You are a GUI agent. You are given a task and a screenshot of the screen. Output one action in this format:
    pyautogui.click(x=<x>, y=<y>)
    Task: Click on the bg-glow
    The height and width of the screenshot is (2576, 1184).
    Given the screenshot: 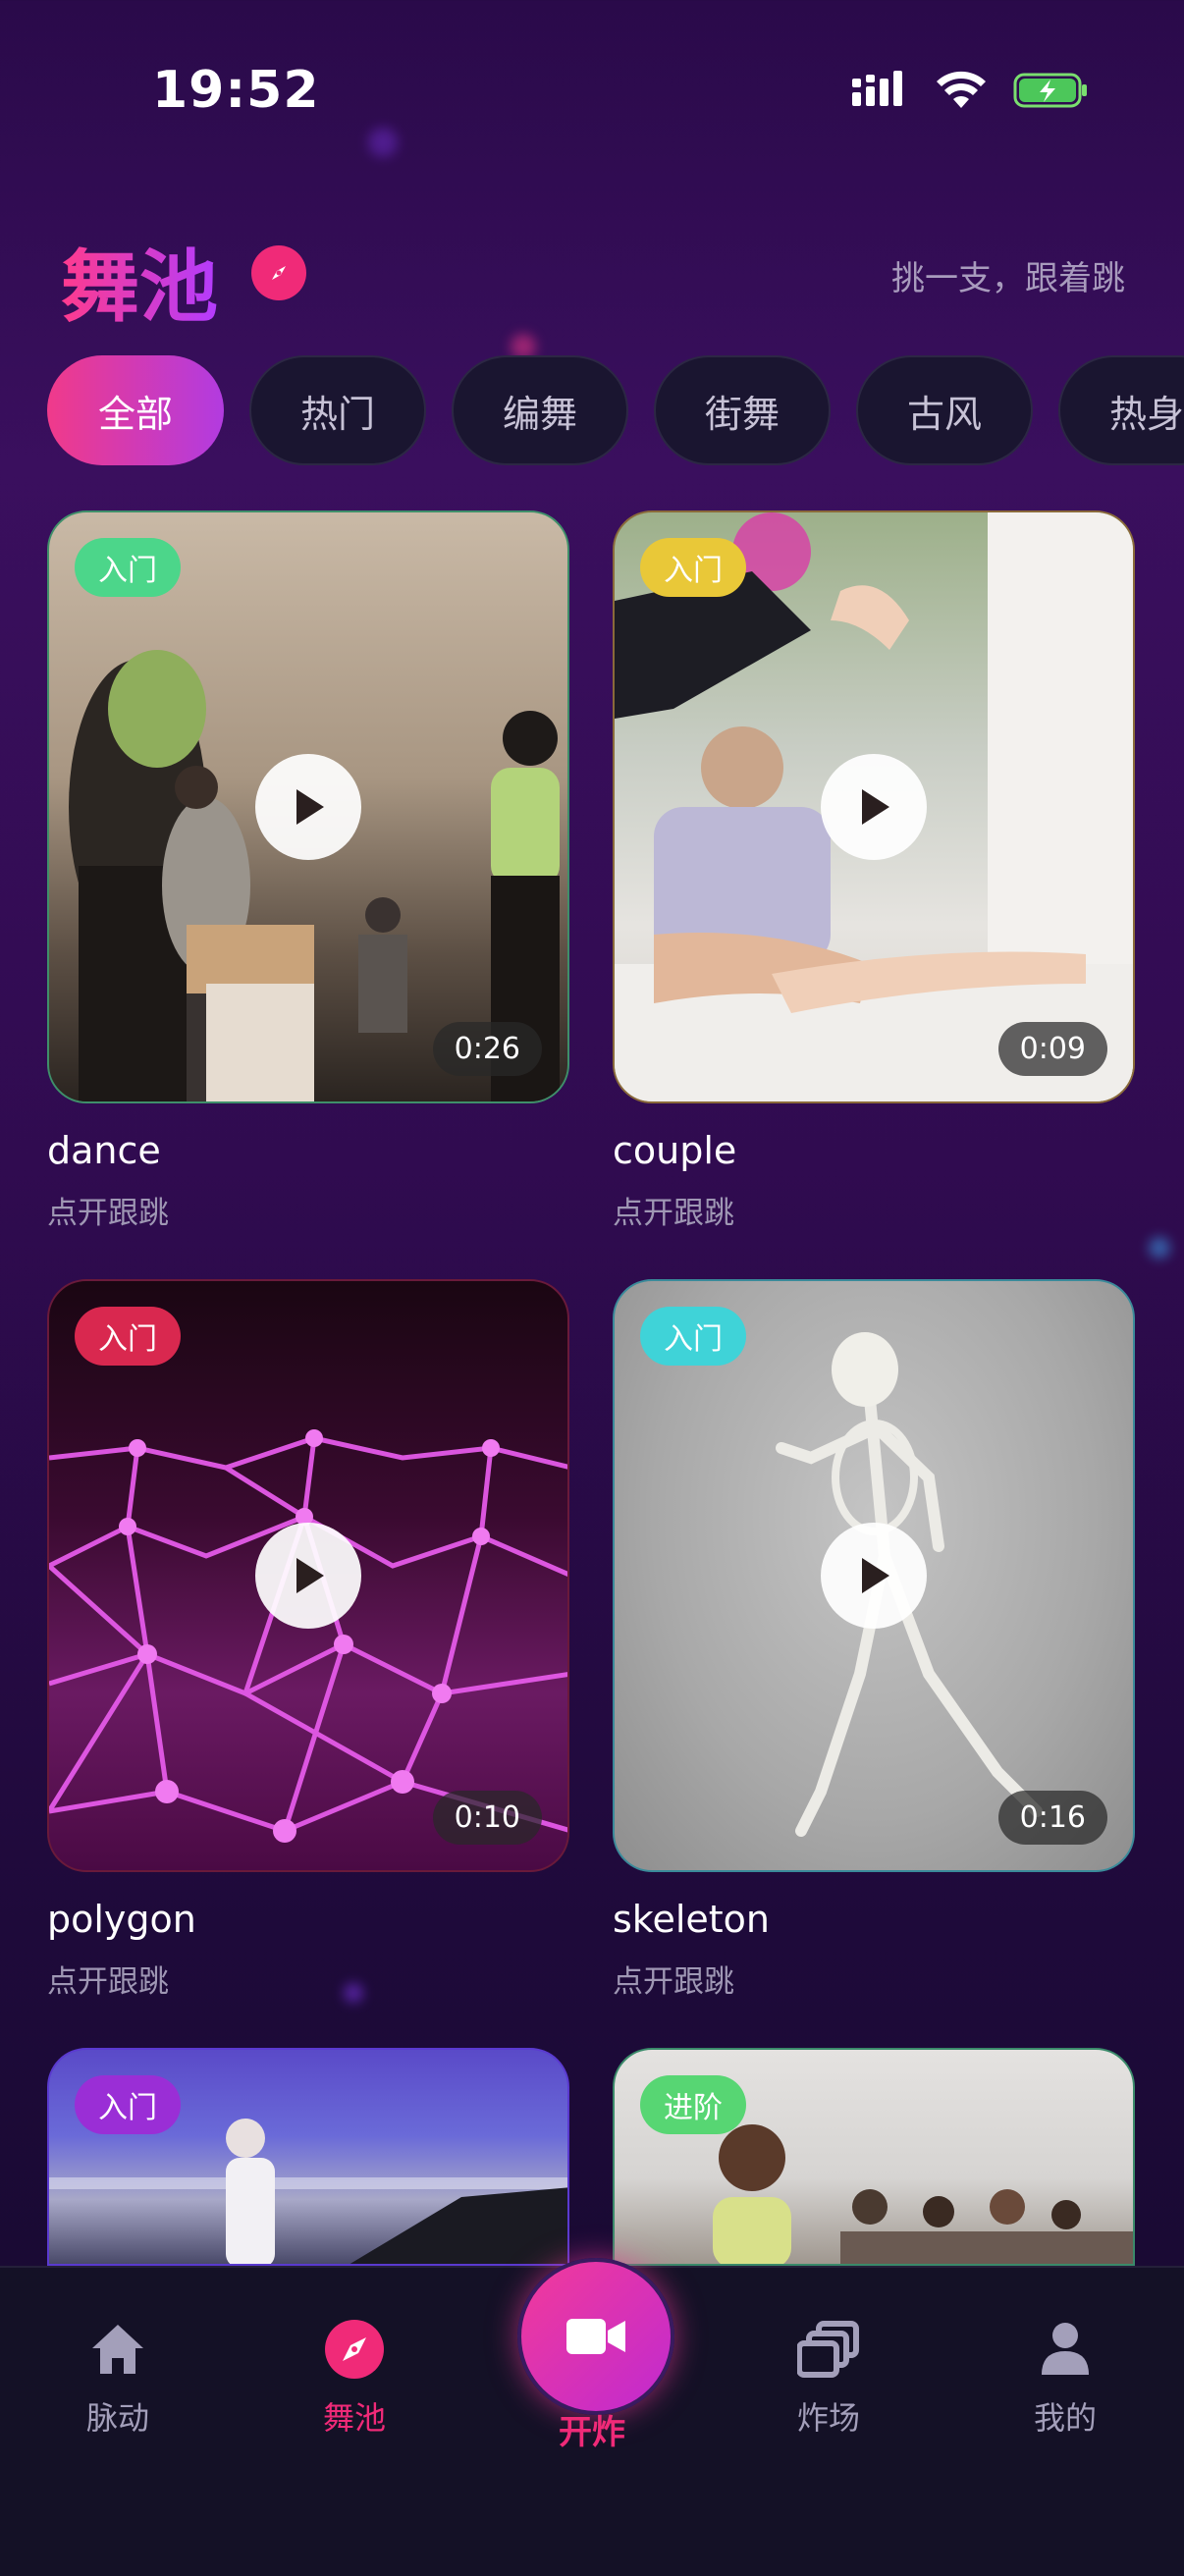 What is the action you would take?
    pyautogui.click(x=1159, y=1248)
    